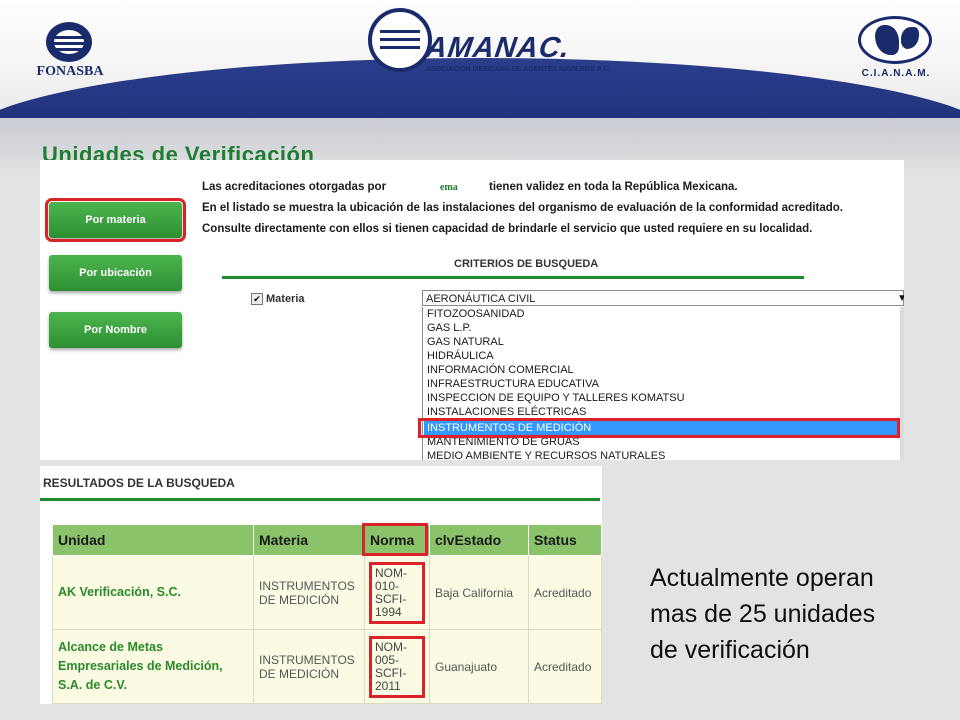 The image size is (960, 720). Describe the element at coordinates (115, 220) in the screenshot. I see `por-materia-button: Por materia` at that location.